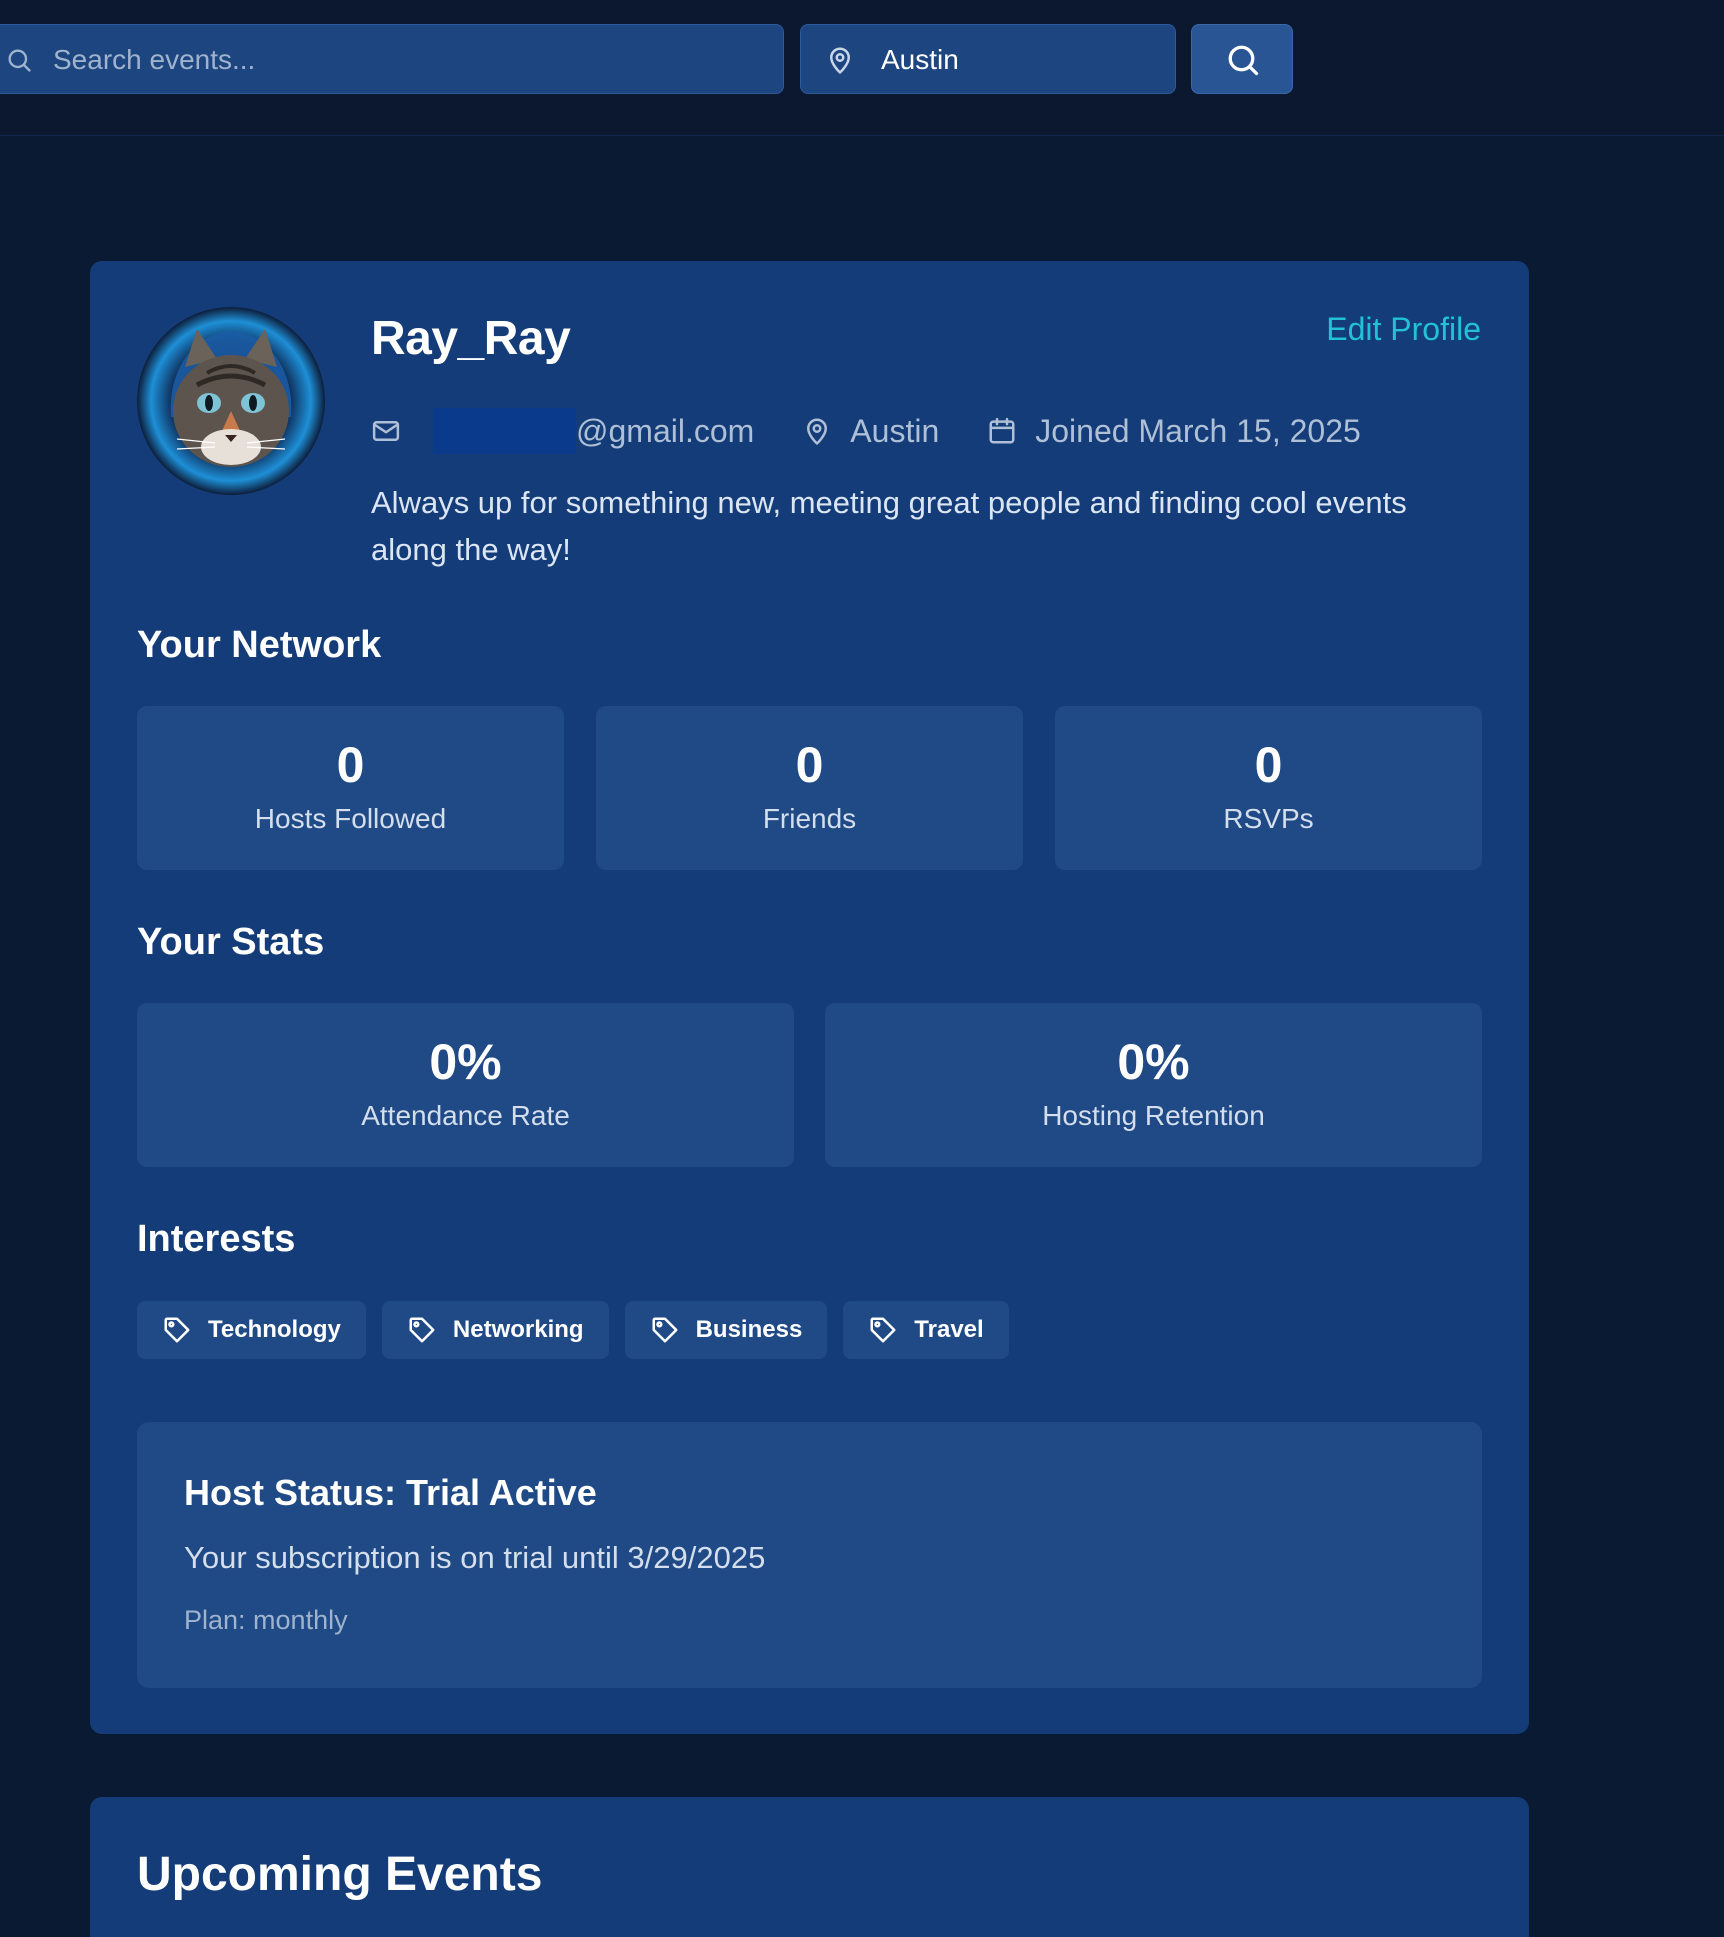  What do you see at coordinates (216, 1239) in the screenshot?
I see `interests-section-title: Interests` at bounding box center [216, 1239].